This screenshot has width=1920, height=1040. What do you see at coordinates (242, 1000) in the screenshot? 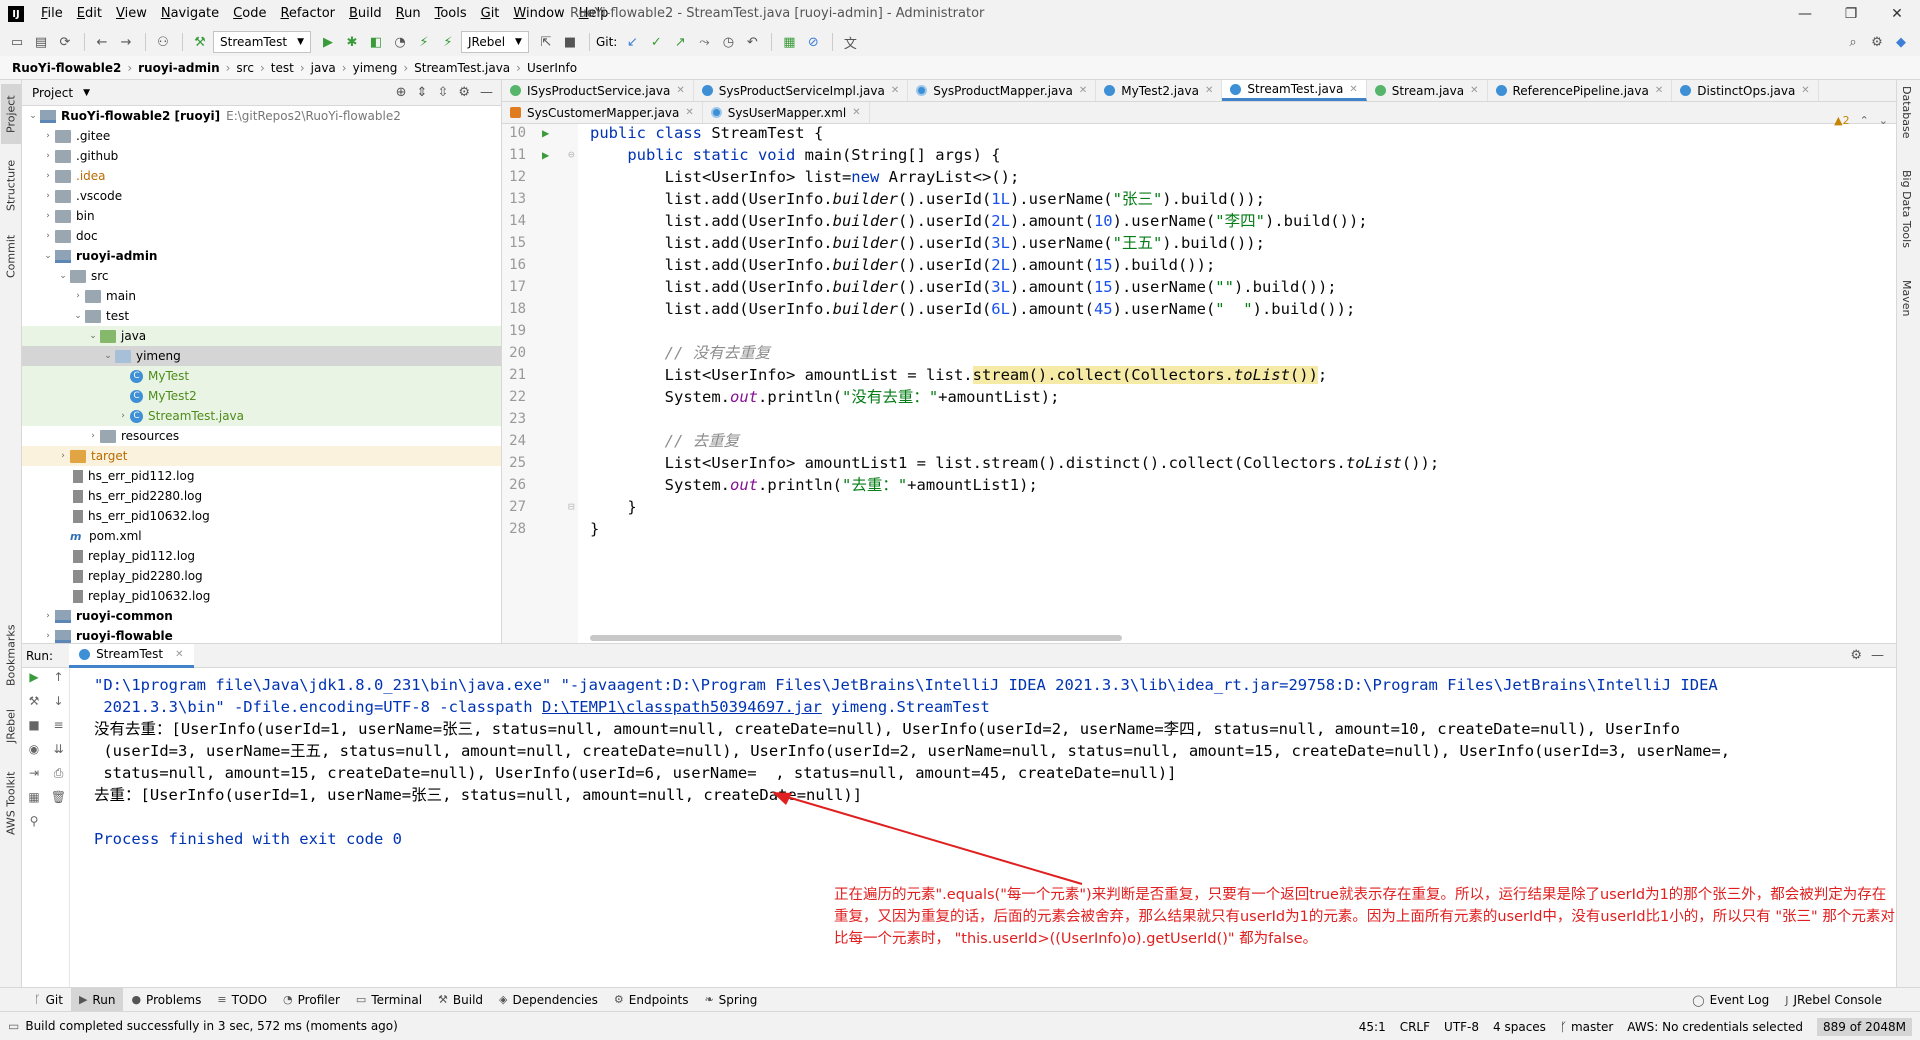
I see `tool-window-todo: ≡ TODO` at bounding box center [242, 1000].